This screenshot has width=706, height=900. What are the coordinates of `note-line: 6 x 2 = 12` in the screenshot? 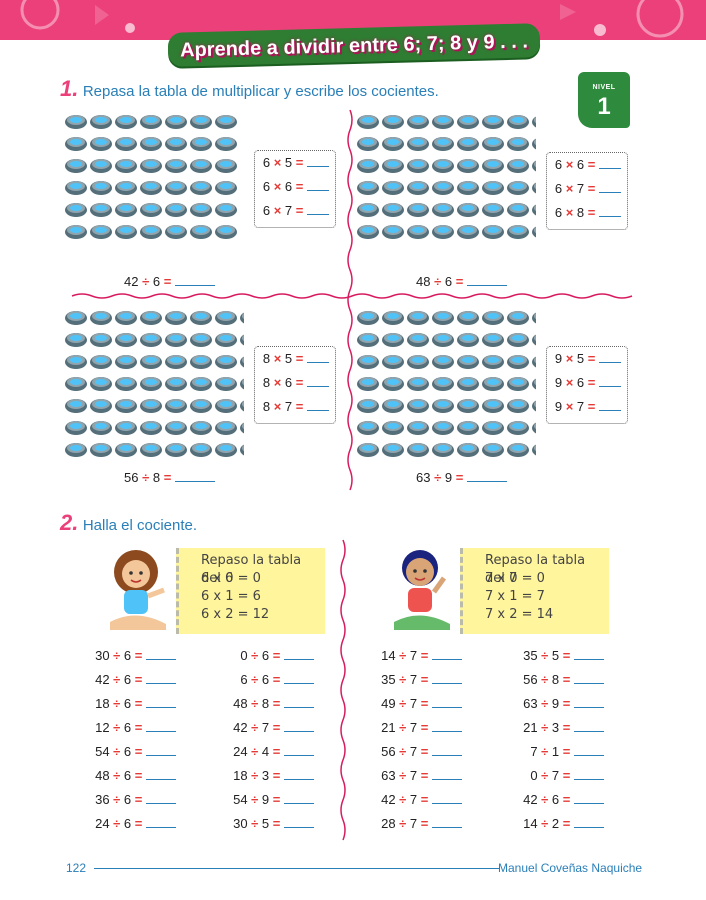 It's located at (235, 614).